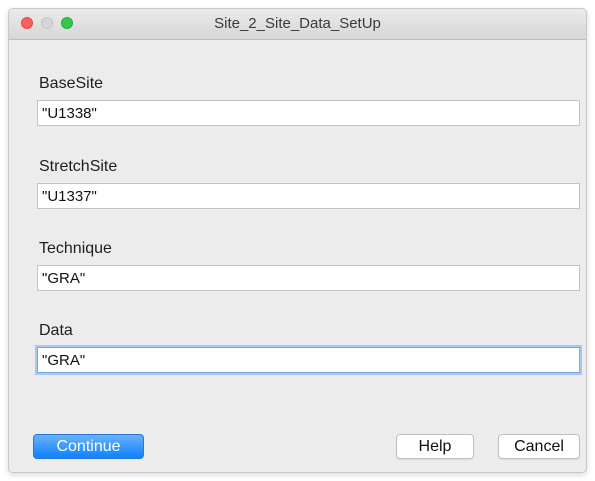  I want to click on technique-label: Technique, so click(75, 248).